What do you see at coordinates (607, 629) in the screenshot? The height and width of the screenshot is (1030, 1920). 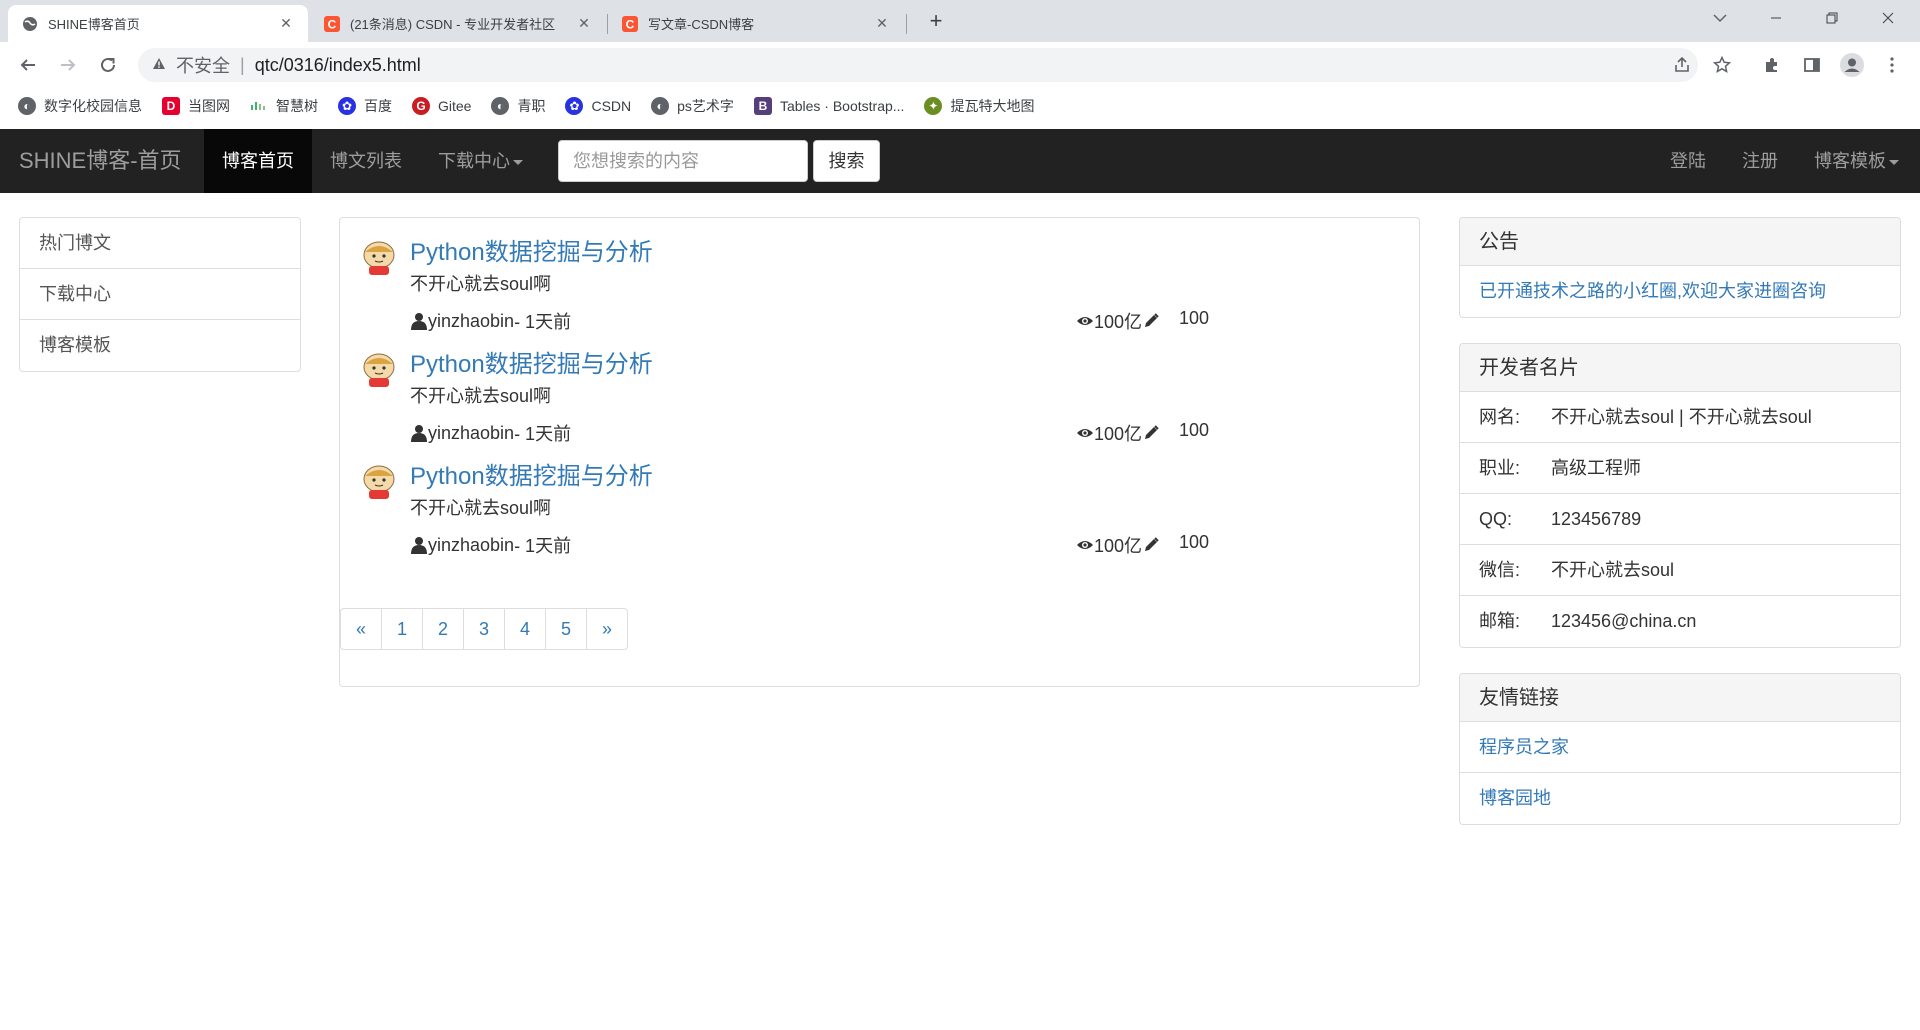 I see `pagination-next: »` at bounding box center [607, 629].